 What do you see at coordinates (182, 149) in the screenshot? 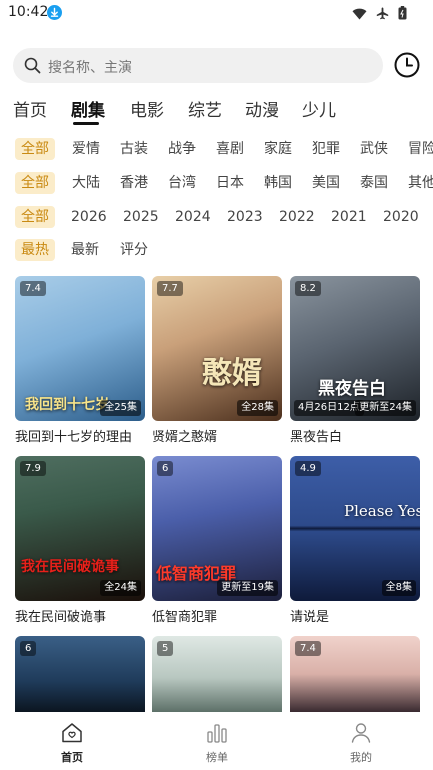
I see `genre-chip: 战争` at bounding box center [182, 149].